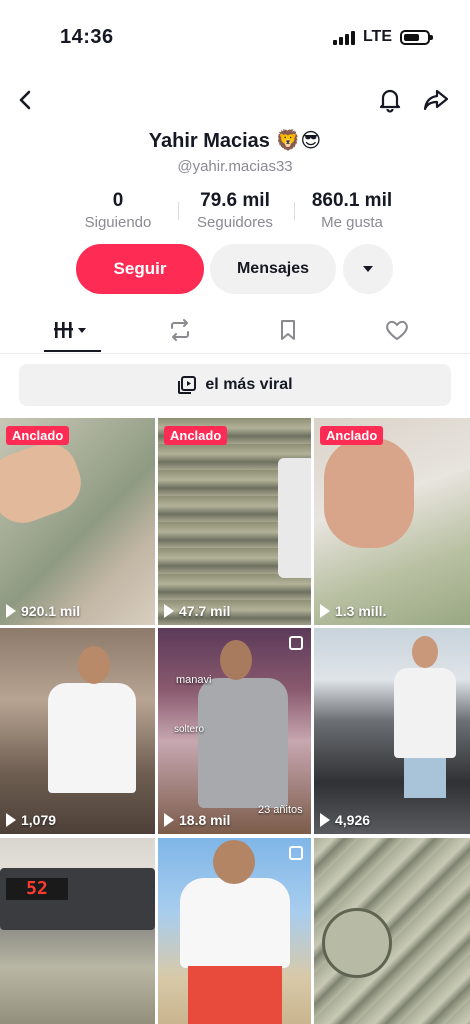  I want to click on video-tile: Anclado 47.7 mil, so click(234, 521).